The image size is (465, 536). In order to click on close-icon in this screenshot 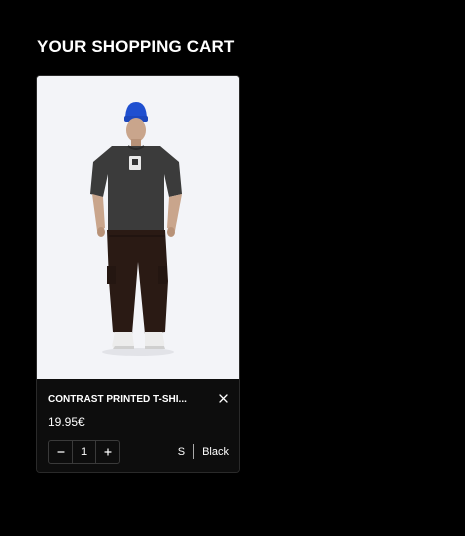, I will do `click(223, 398)`.